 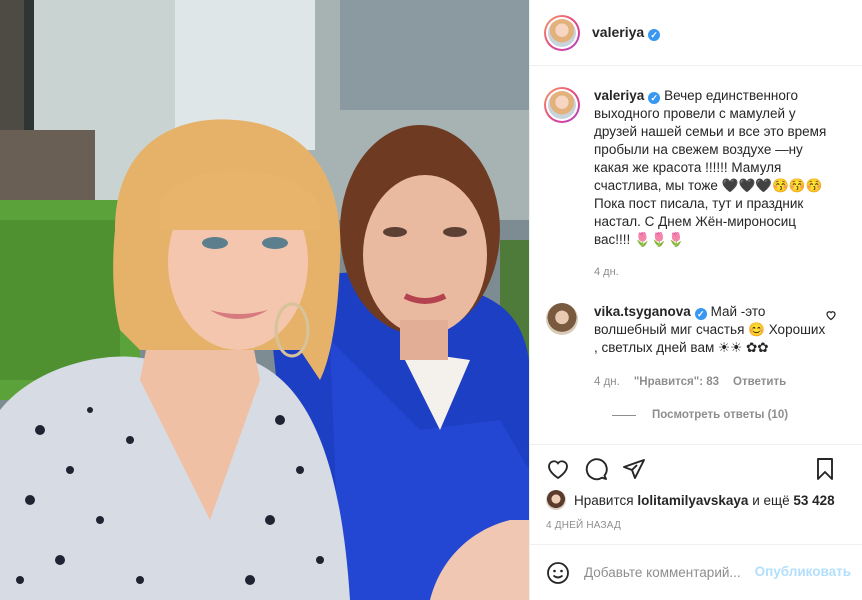 I want to click on comment-like-icon, so click(x=831, y=315).